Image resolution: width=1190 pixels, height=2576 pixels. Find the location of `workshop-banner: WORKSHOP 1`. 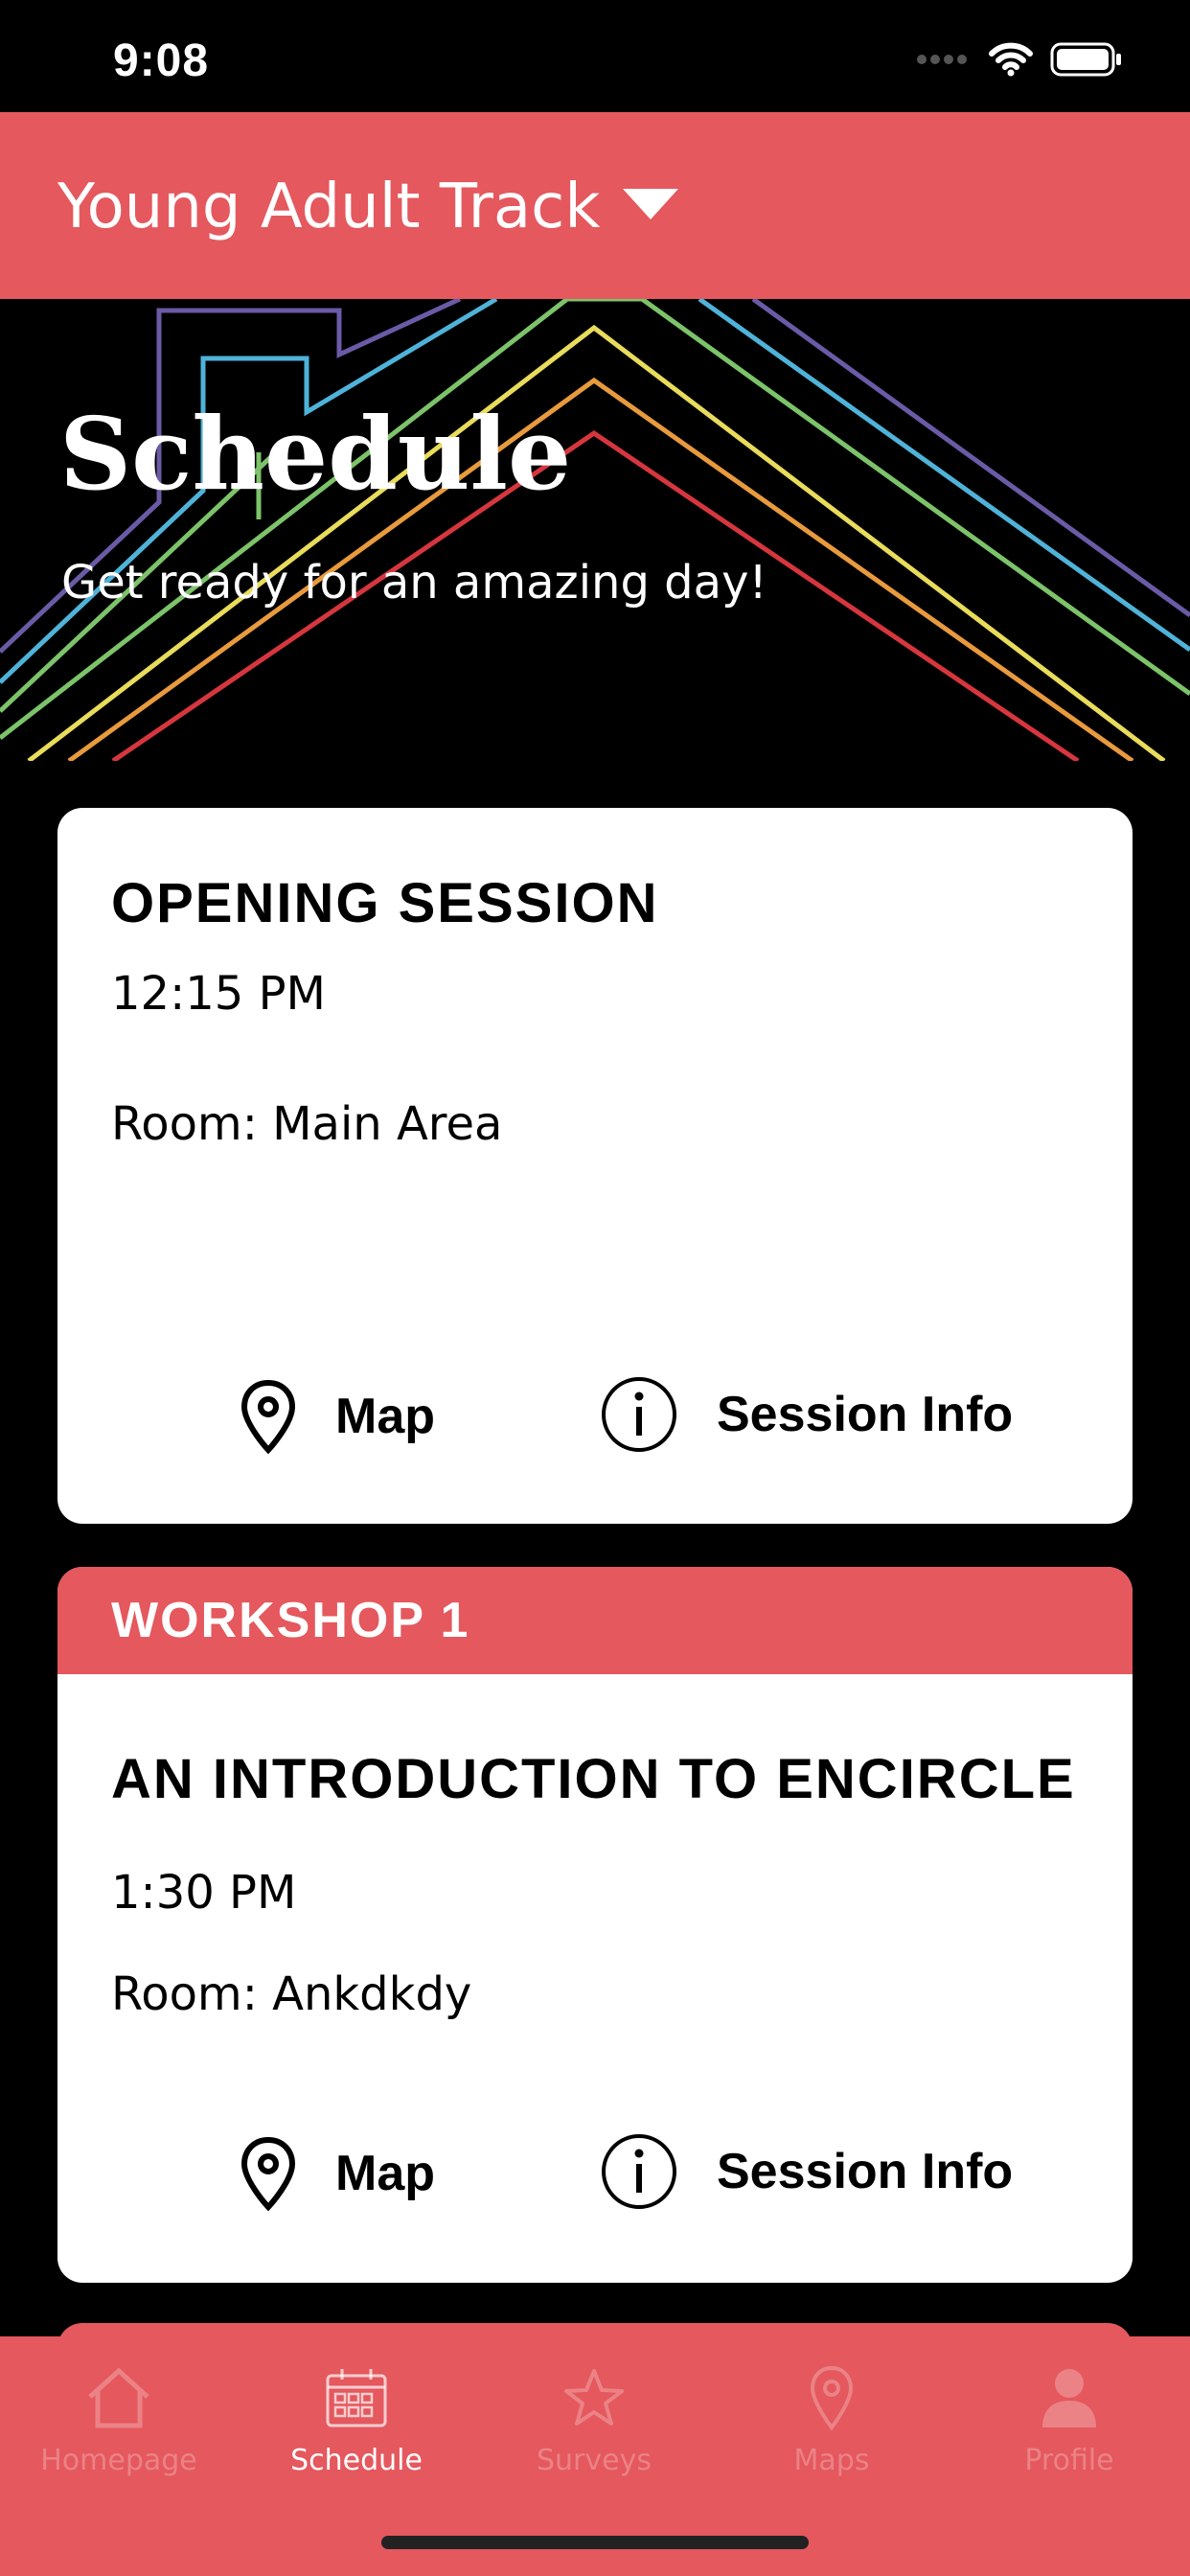

workshop-banner: WORKSHOP 1 is located at coordinates (595, 1621).